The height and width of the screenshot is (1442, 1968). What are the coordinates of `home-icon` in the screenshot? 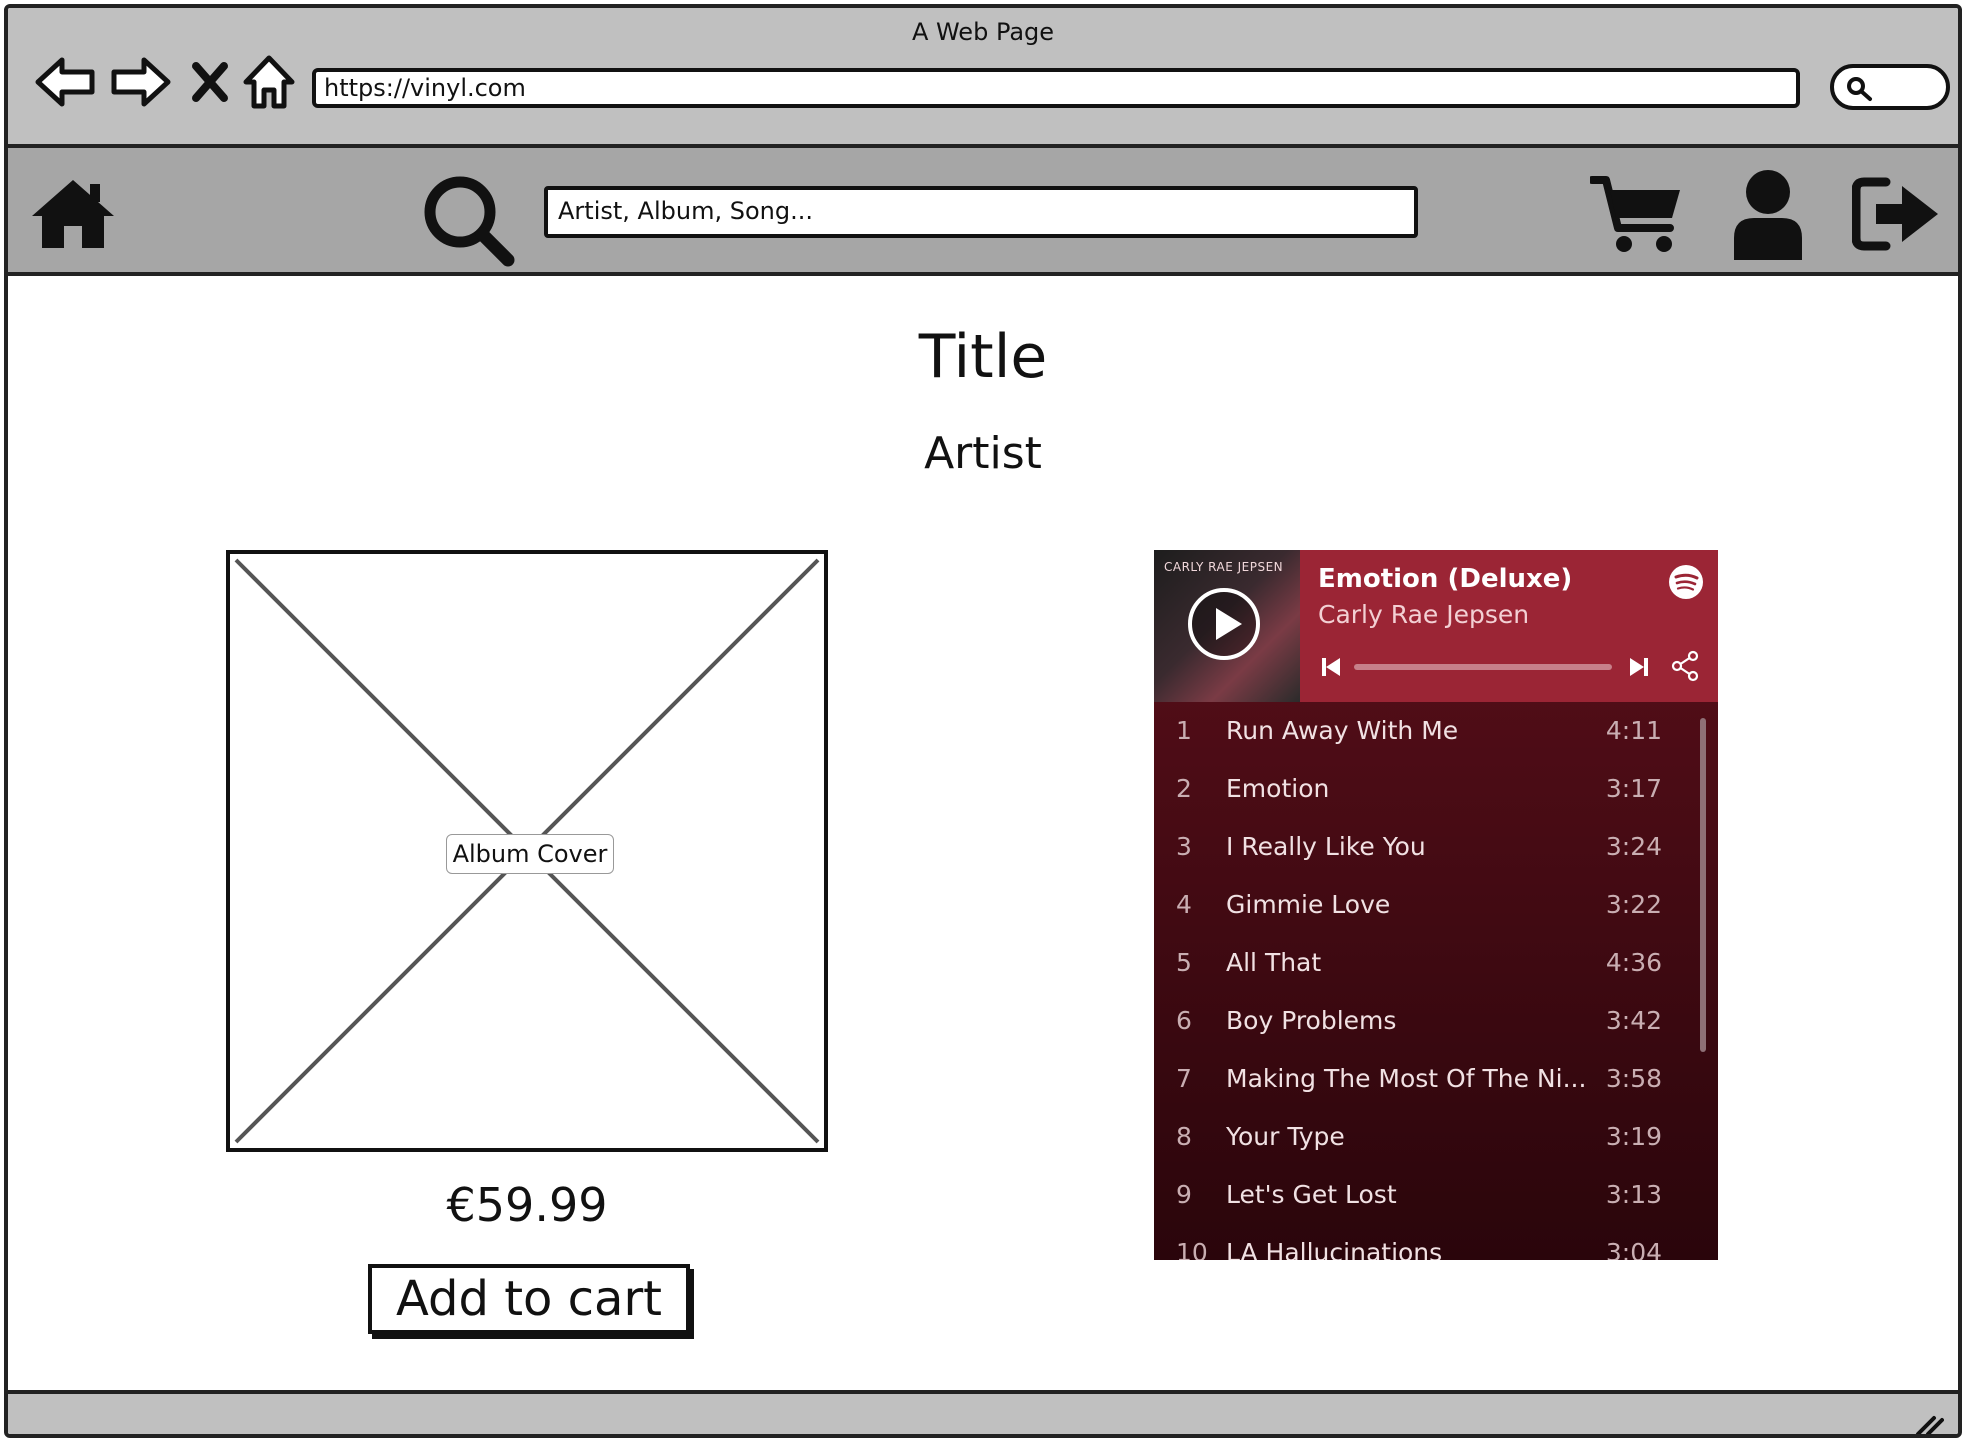 It's located at (73, 214).